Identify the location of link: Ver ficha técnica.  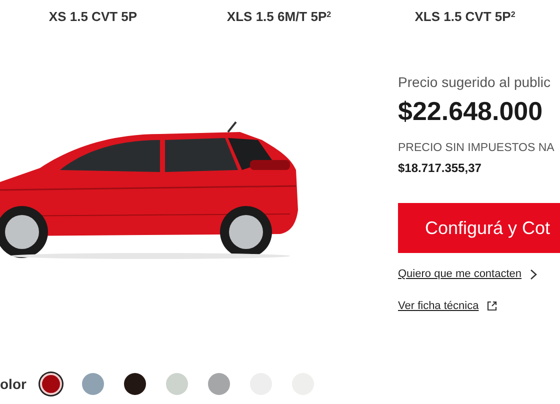
(438, 306).